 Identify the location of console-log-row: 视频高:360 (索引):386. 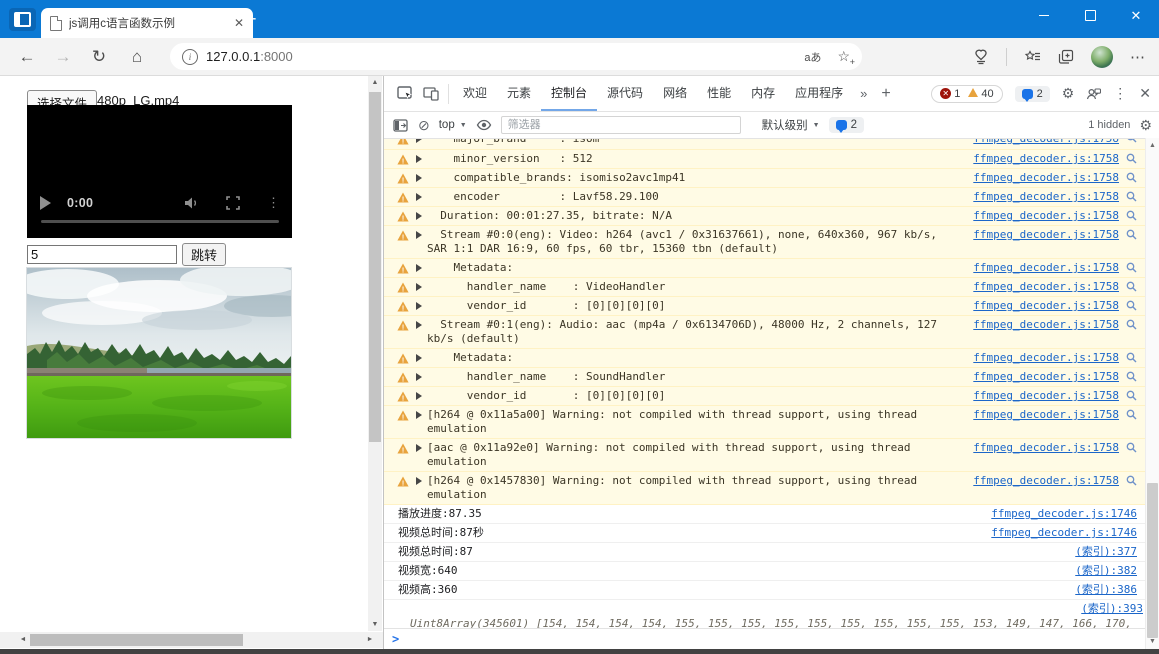
(771, 590).